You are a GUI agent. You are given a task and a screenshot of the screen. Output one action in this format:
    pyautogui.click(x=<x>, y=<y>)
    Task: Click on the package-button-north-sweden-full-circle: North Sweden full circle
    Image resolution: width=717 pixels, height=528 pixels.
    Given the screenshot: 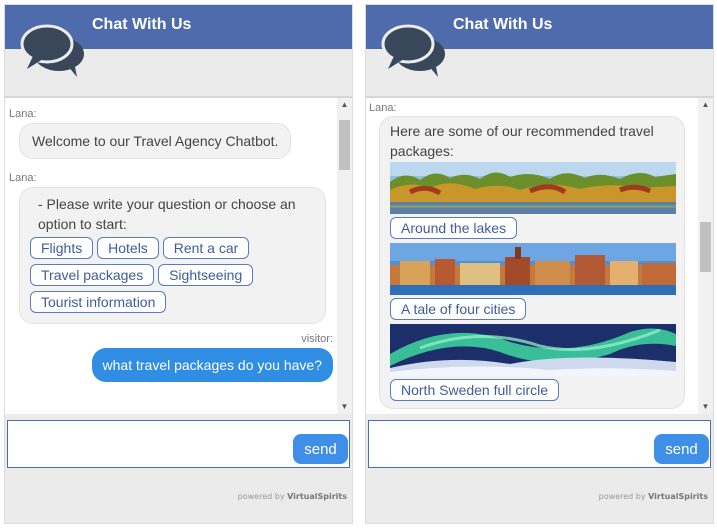 What is the action you would take?
    pyautogui.click(x=475, y=390)
    